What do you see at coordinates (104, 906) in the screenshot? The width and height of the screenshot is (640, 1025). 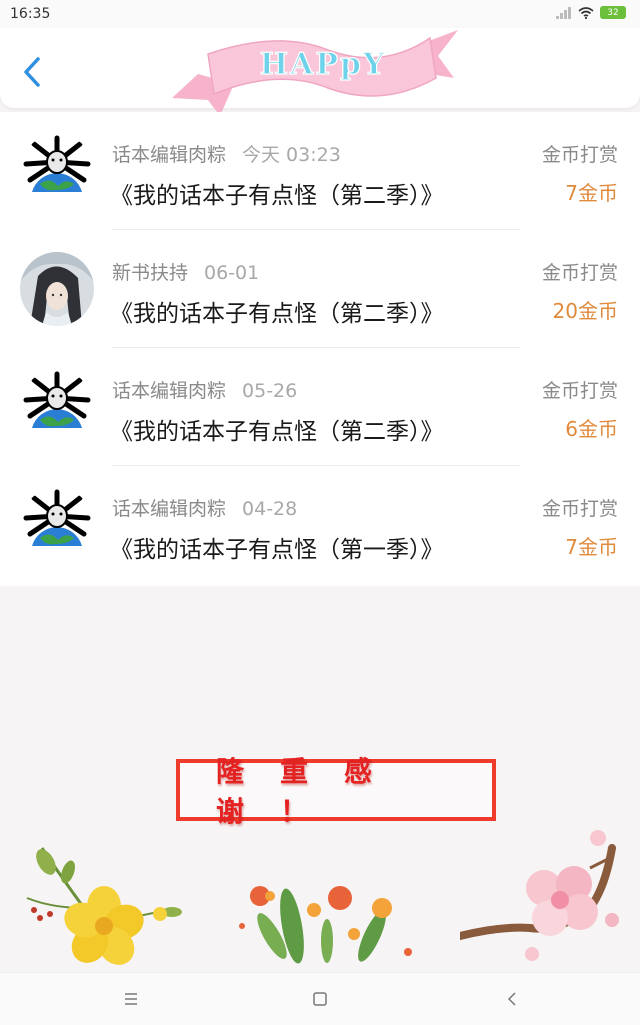 I see `yellow-flower-decoration` at bounding box center [104, 906].